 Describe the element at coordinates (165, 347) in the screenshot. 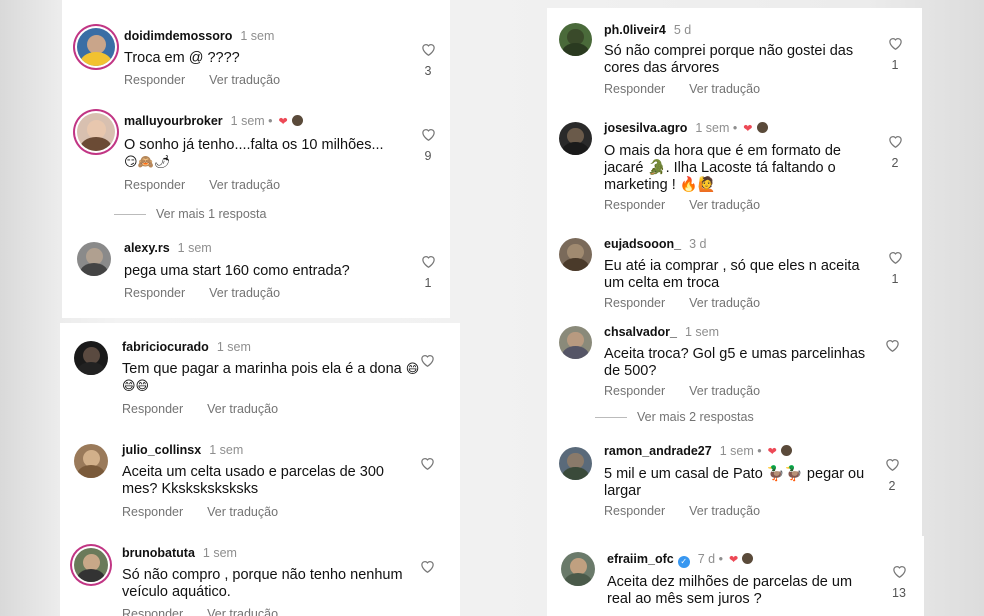

I see `comment-username: fabriciocurado` at that location.